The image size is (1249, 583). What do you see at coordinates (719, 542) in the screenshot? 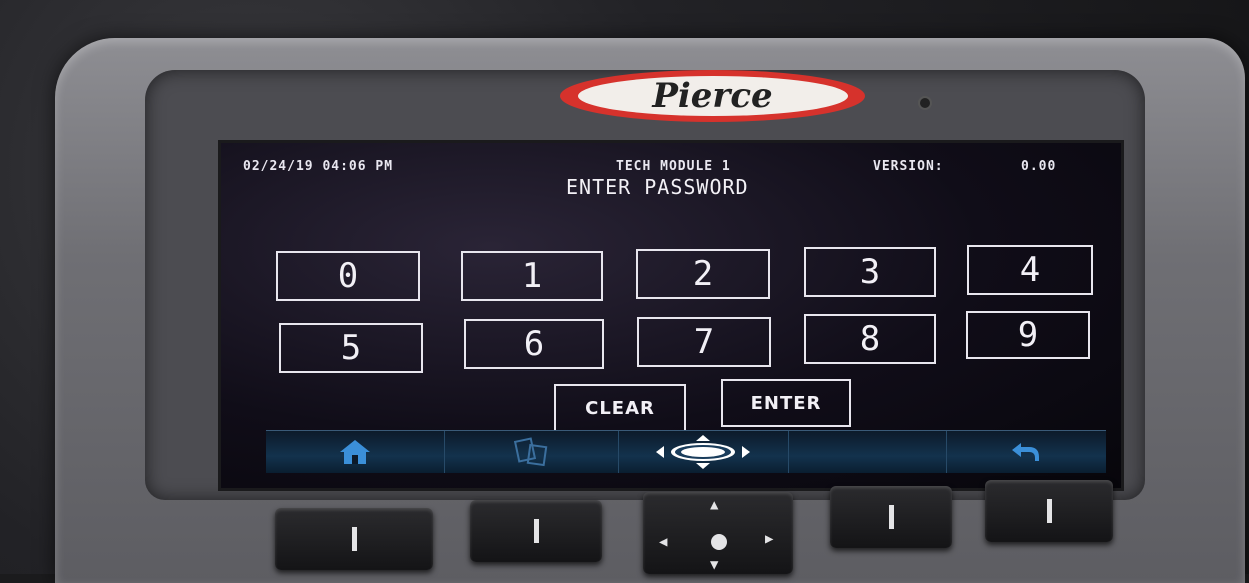
I see `dpad-center-button` at bounding box center [719, 542].